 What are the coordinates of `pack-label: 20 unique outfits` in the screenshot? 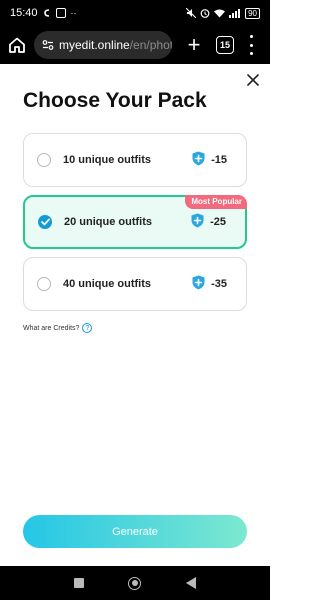 It's located at (108, 222).